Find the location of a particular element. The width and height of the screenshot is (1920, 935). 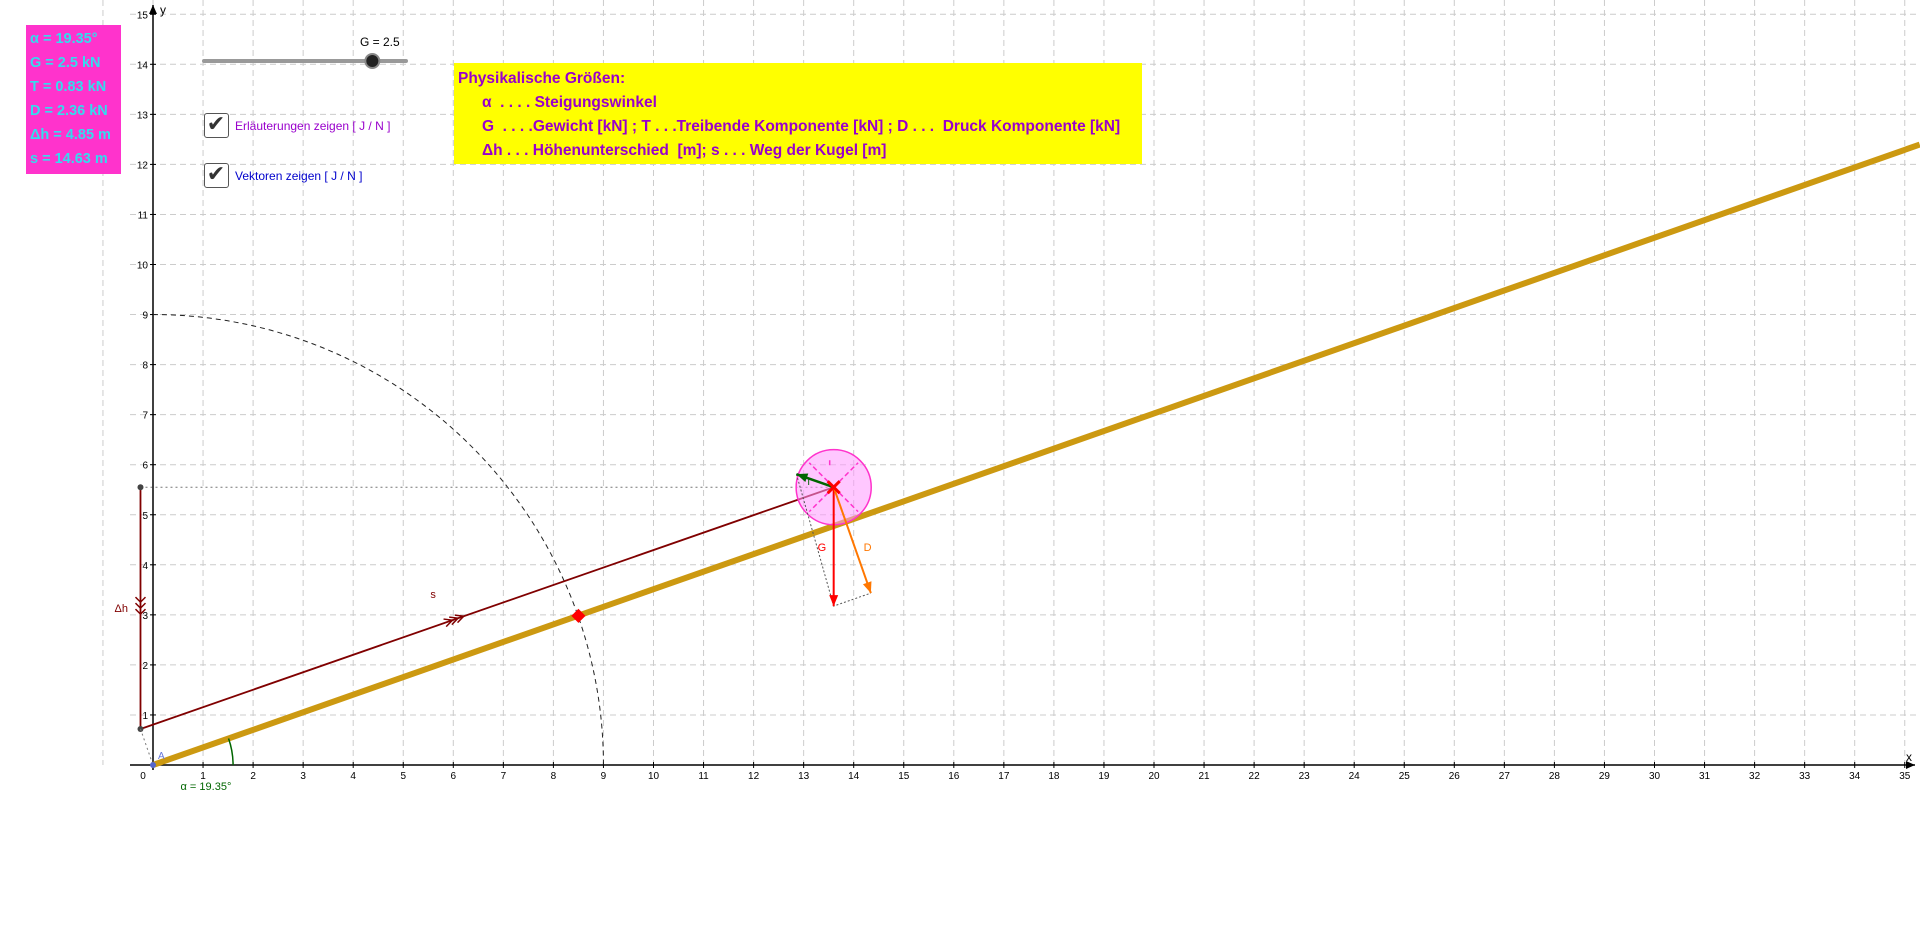

angle-label: α = 19.35° is located at coordinates (206, 787).